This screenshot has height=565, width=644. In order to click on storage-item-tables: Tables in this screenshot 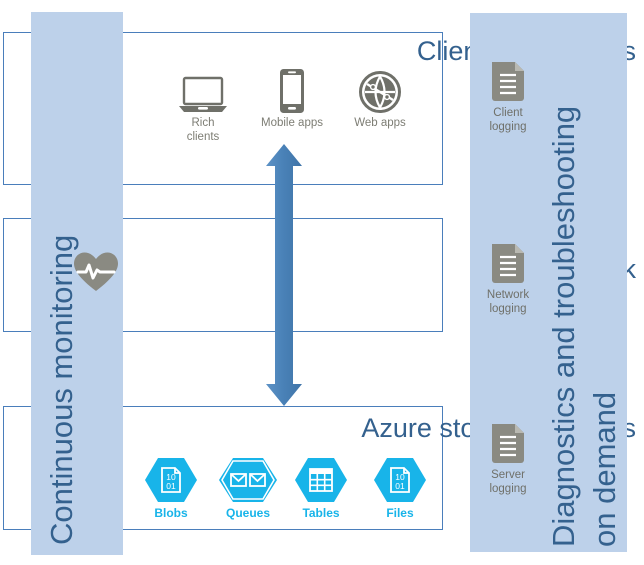, I will do `click(321, 489)`.